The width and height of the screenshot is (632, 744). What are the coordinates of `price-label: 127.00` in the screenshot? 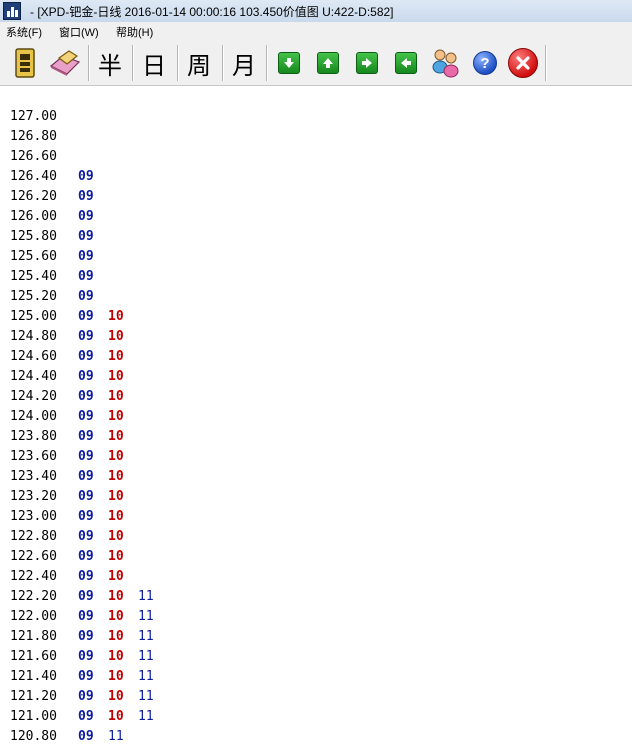 It's located at (33, 116).